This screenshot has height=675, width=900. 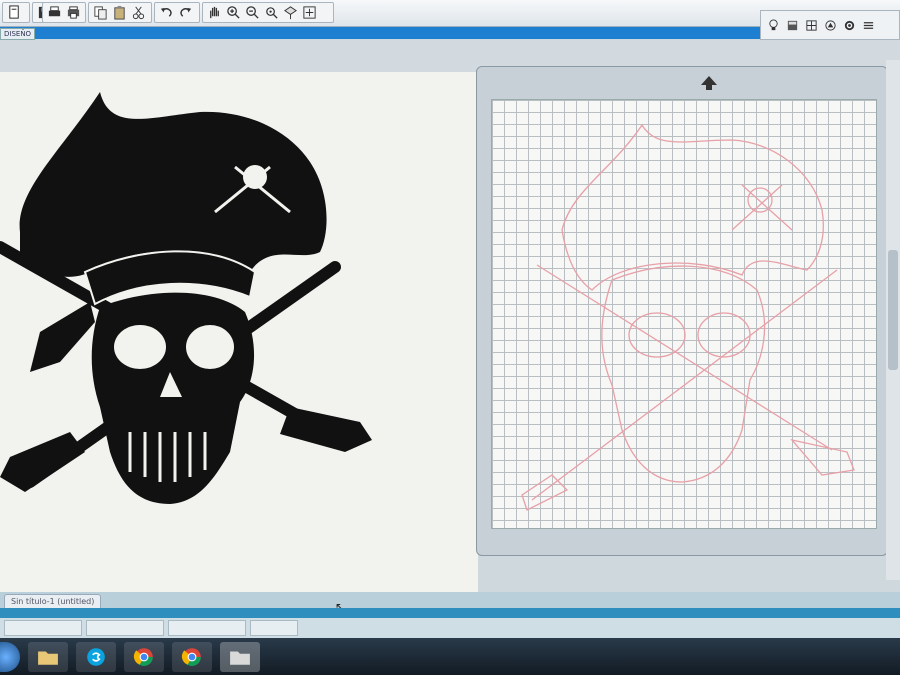 I want to click on status-bar, so click(x=450, y=628).